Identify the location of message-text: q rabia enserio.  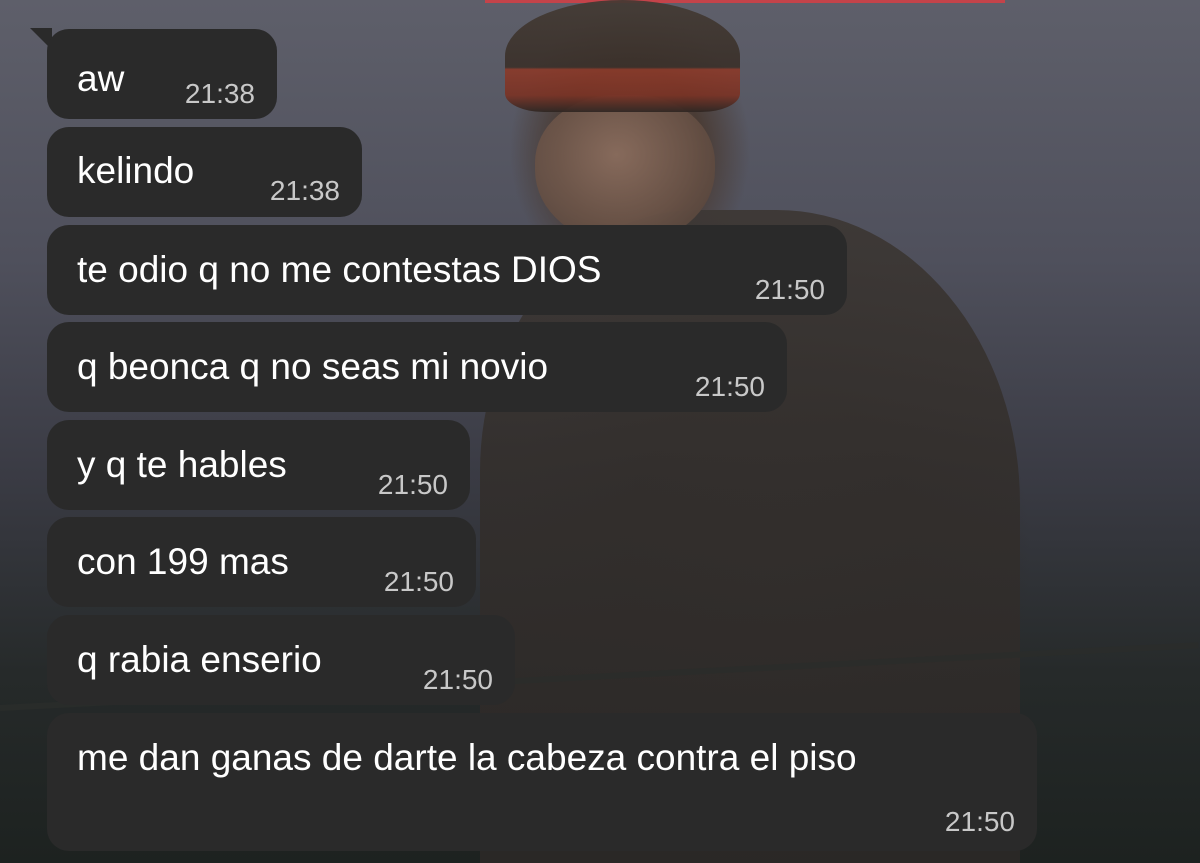
(199, 659).